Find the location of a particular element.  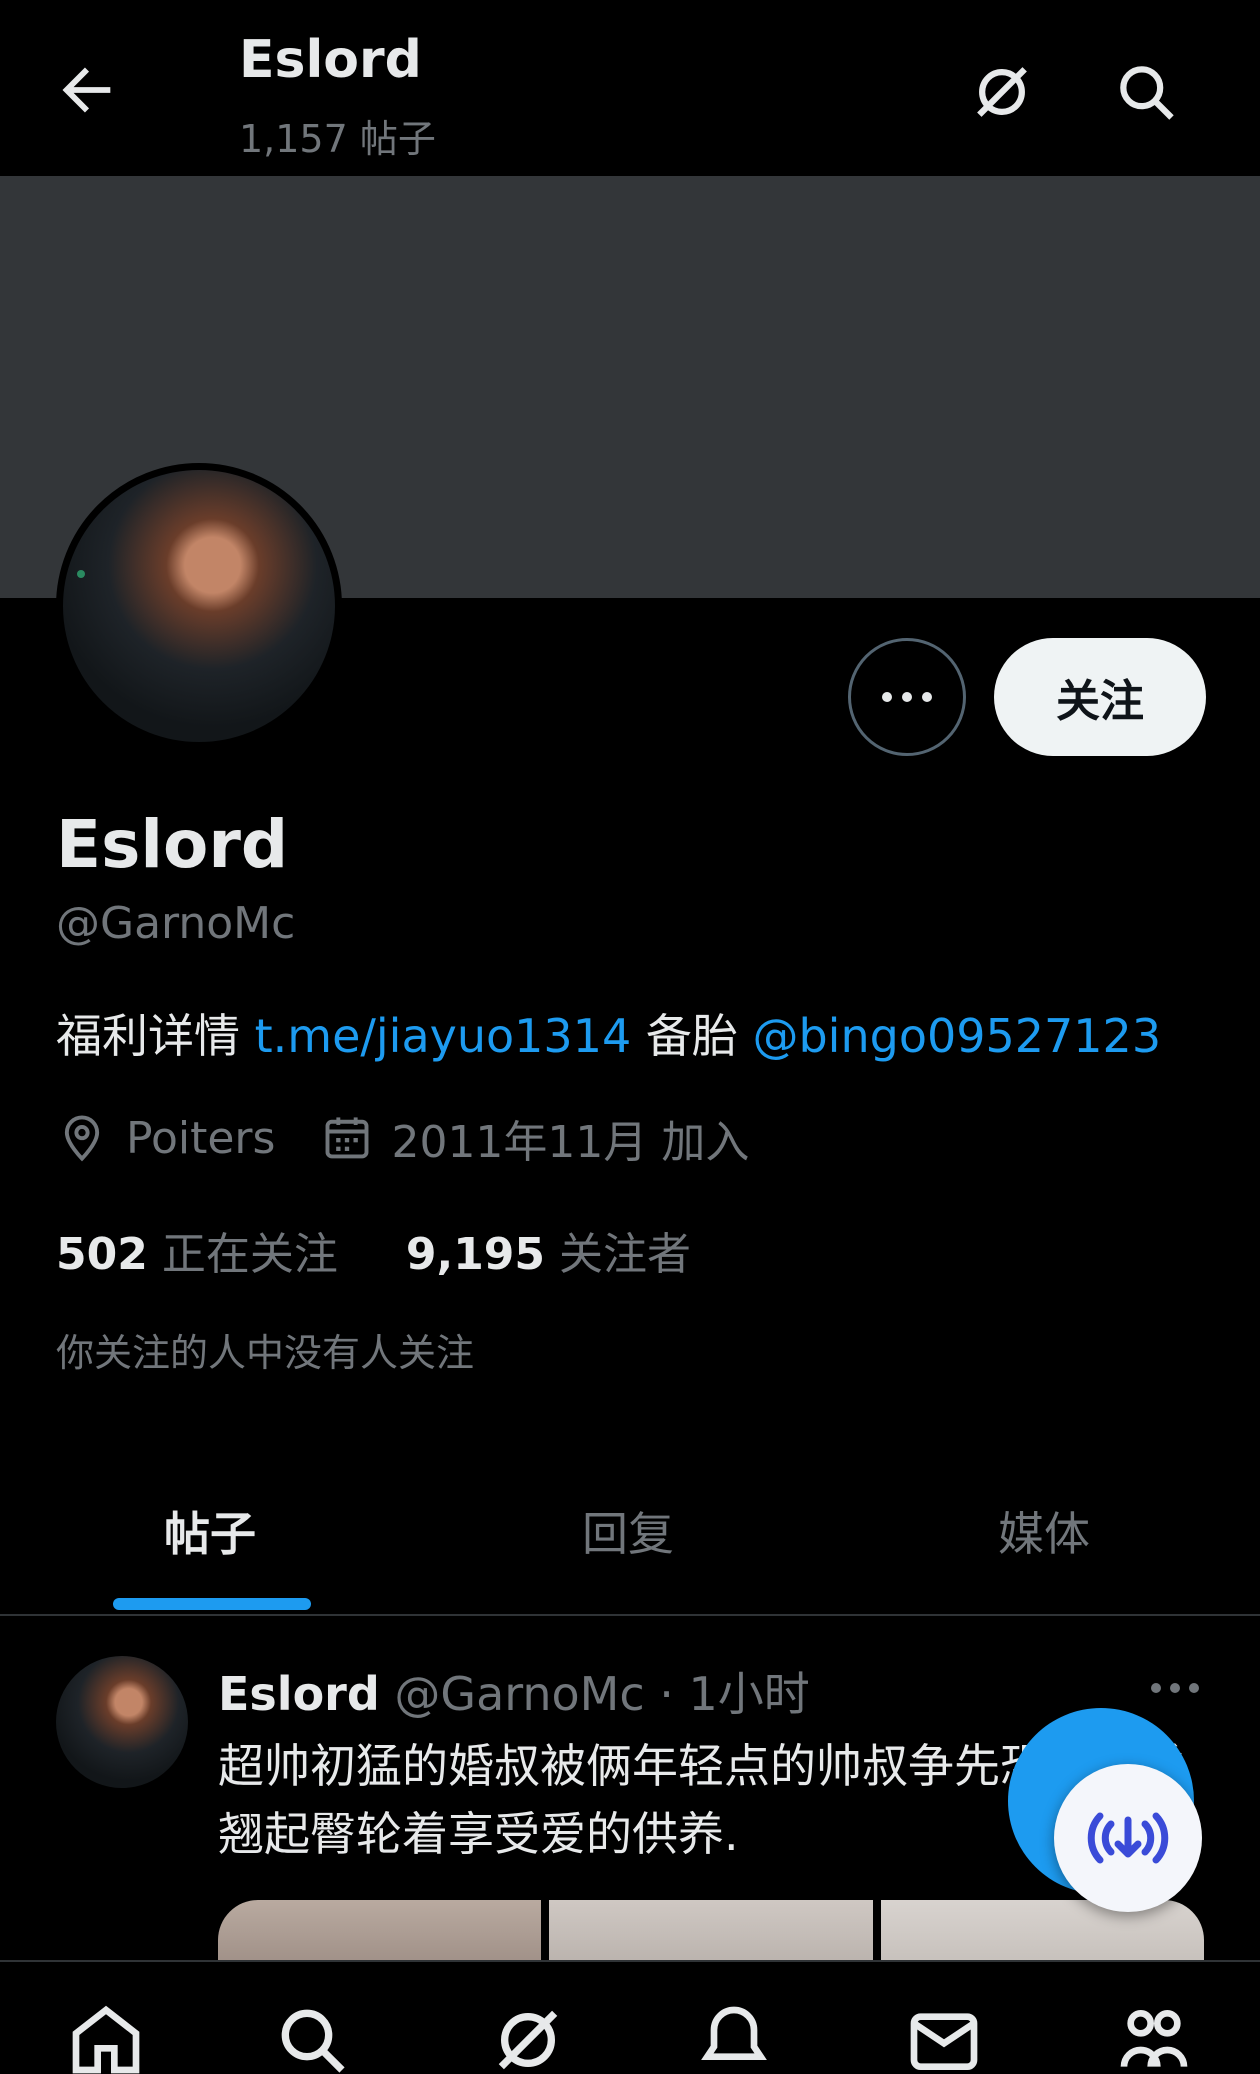

post-author-name: Eslord is located at coordinates (299, 1694).